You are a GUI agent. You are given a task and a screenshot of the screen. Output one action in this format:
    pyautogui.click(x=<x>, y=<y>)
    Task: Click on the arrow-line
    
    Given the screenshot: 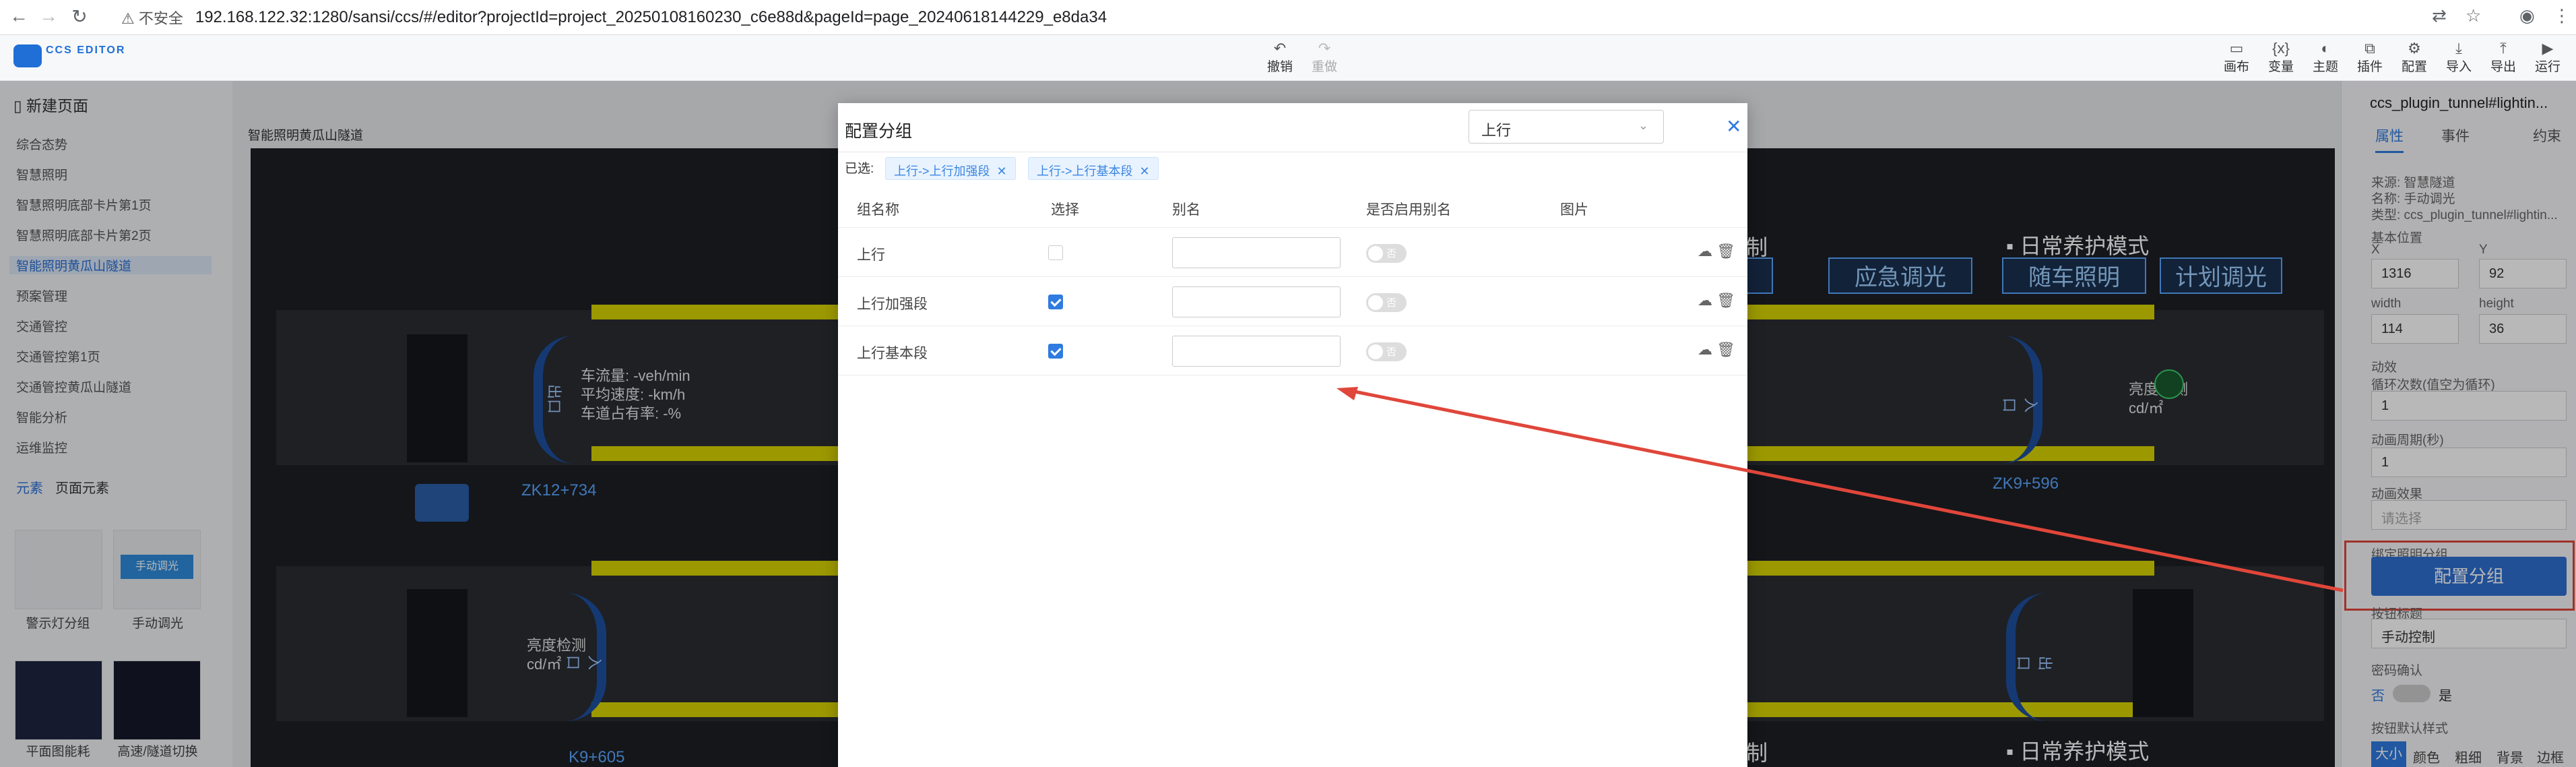 What is the action you would take?
    pyautogui.click(x=1844, y=490)
    